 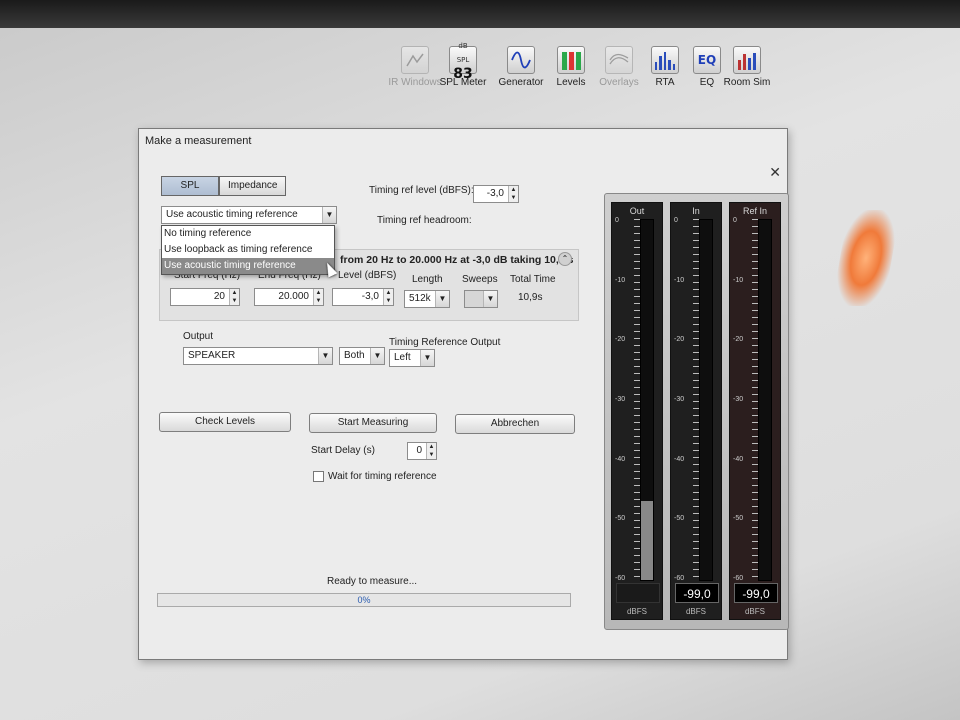 I want to click on timing-option-loopback: Use loopback as timing reference, so click(x=248, y=250).